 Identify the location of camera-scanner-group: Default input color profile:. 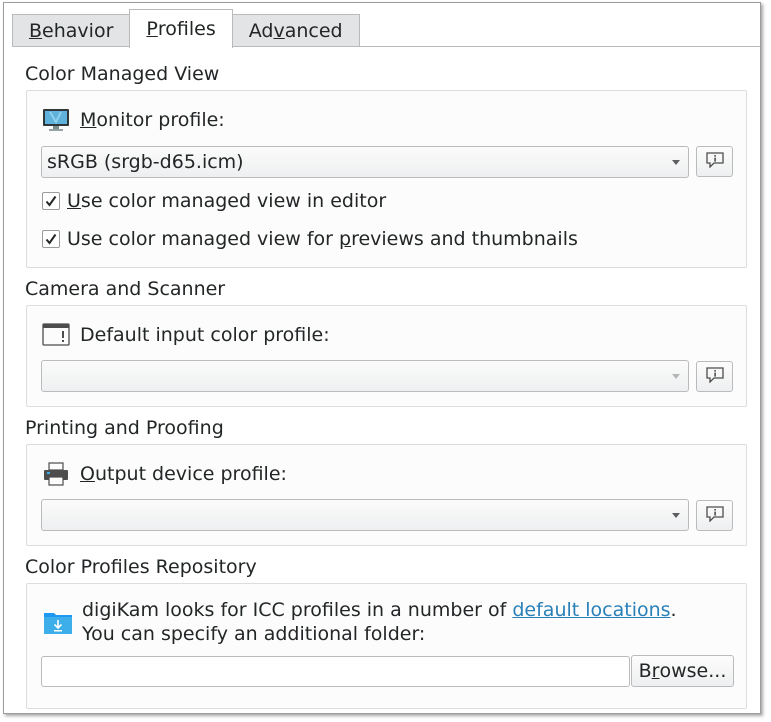
(386, 356).